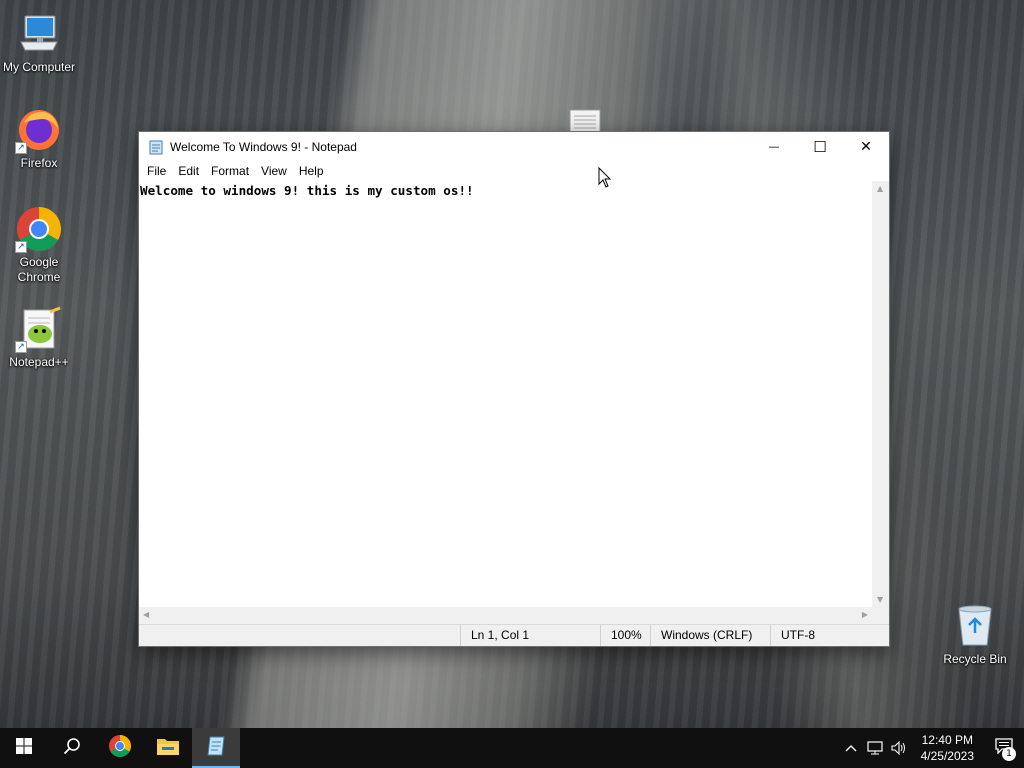 This screenshot has height=768, width=1024. I want to click on close-icon: ✕, so click(866, 146).